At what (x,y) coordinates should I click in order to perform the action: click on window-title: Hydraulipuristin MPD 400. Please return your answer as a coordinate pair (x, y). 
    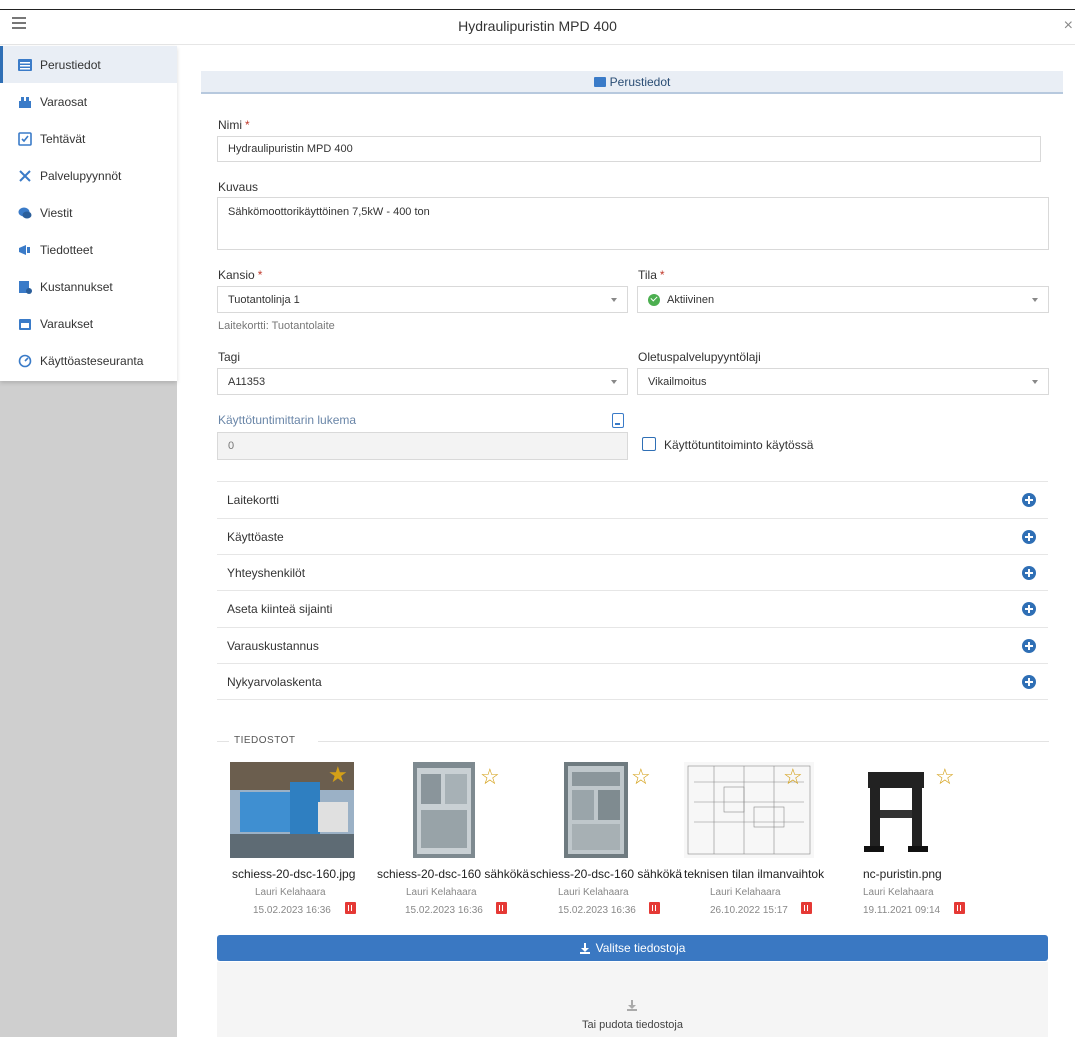
    Looking at the image, I should click on (537, 26).